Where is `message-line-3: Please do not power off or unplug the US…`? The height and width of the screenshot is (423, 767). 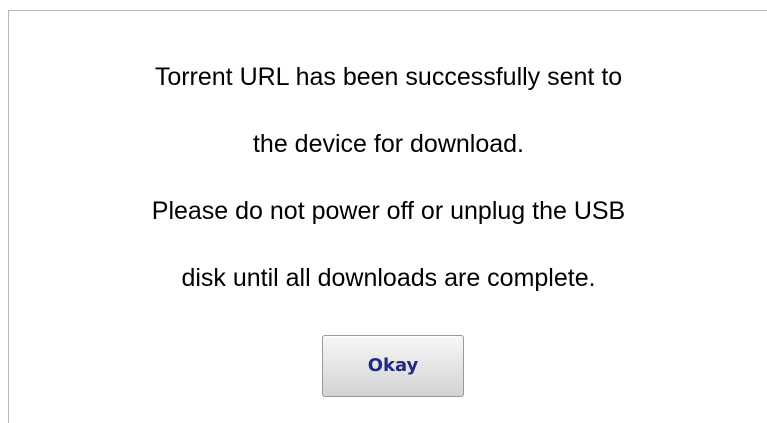 message-line-3: Please do not power off or unplug the US… is located at coordinates (388, 211).